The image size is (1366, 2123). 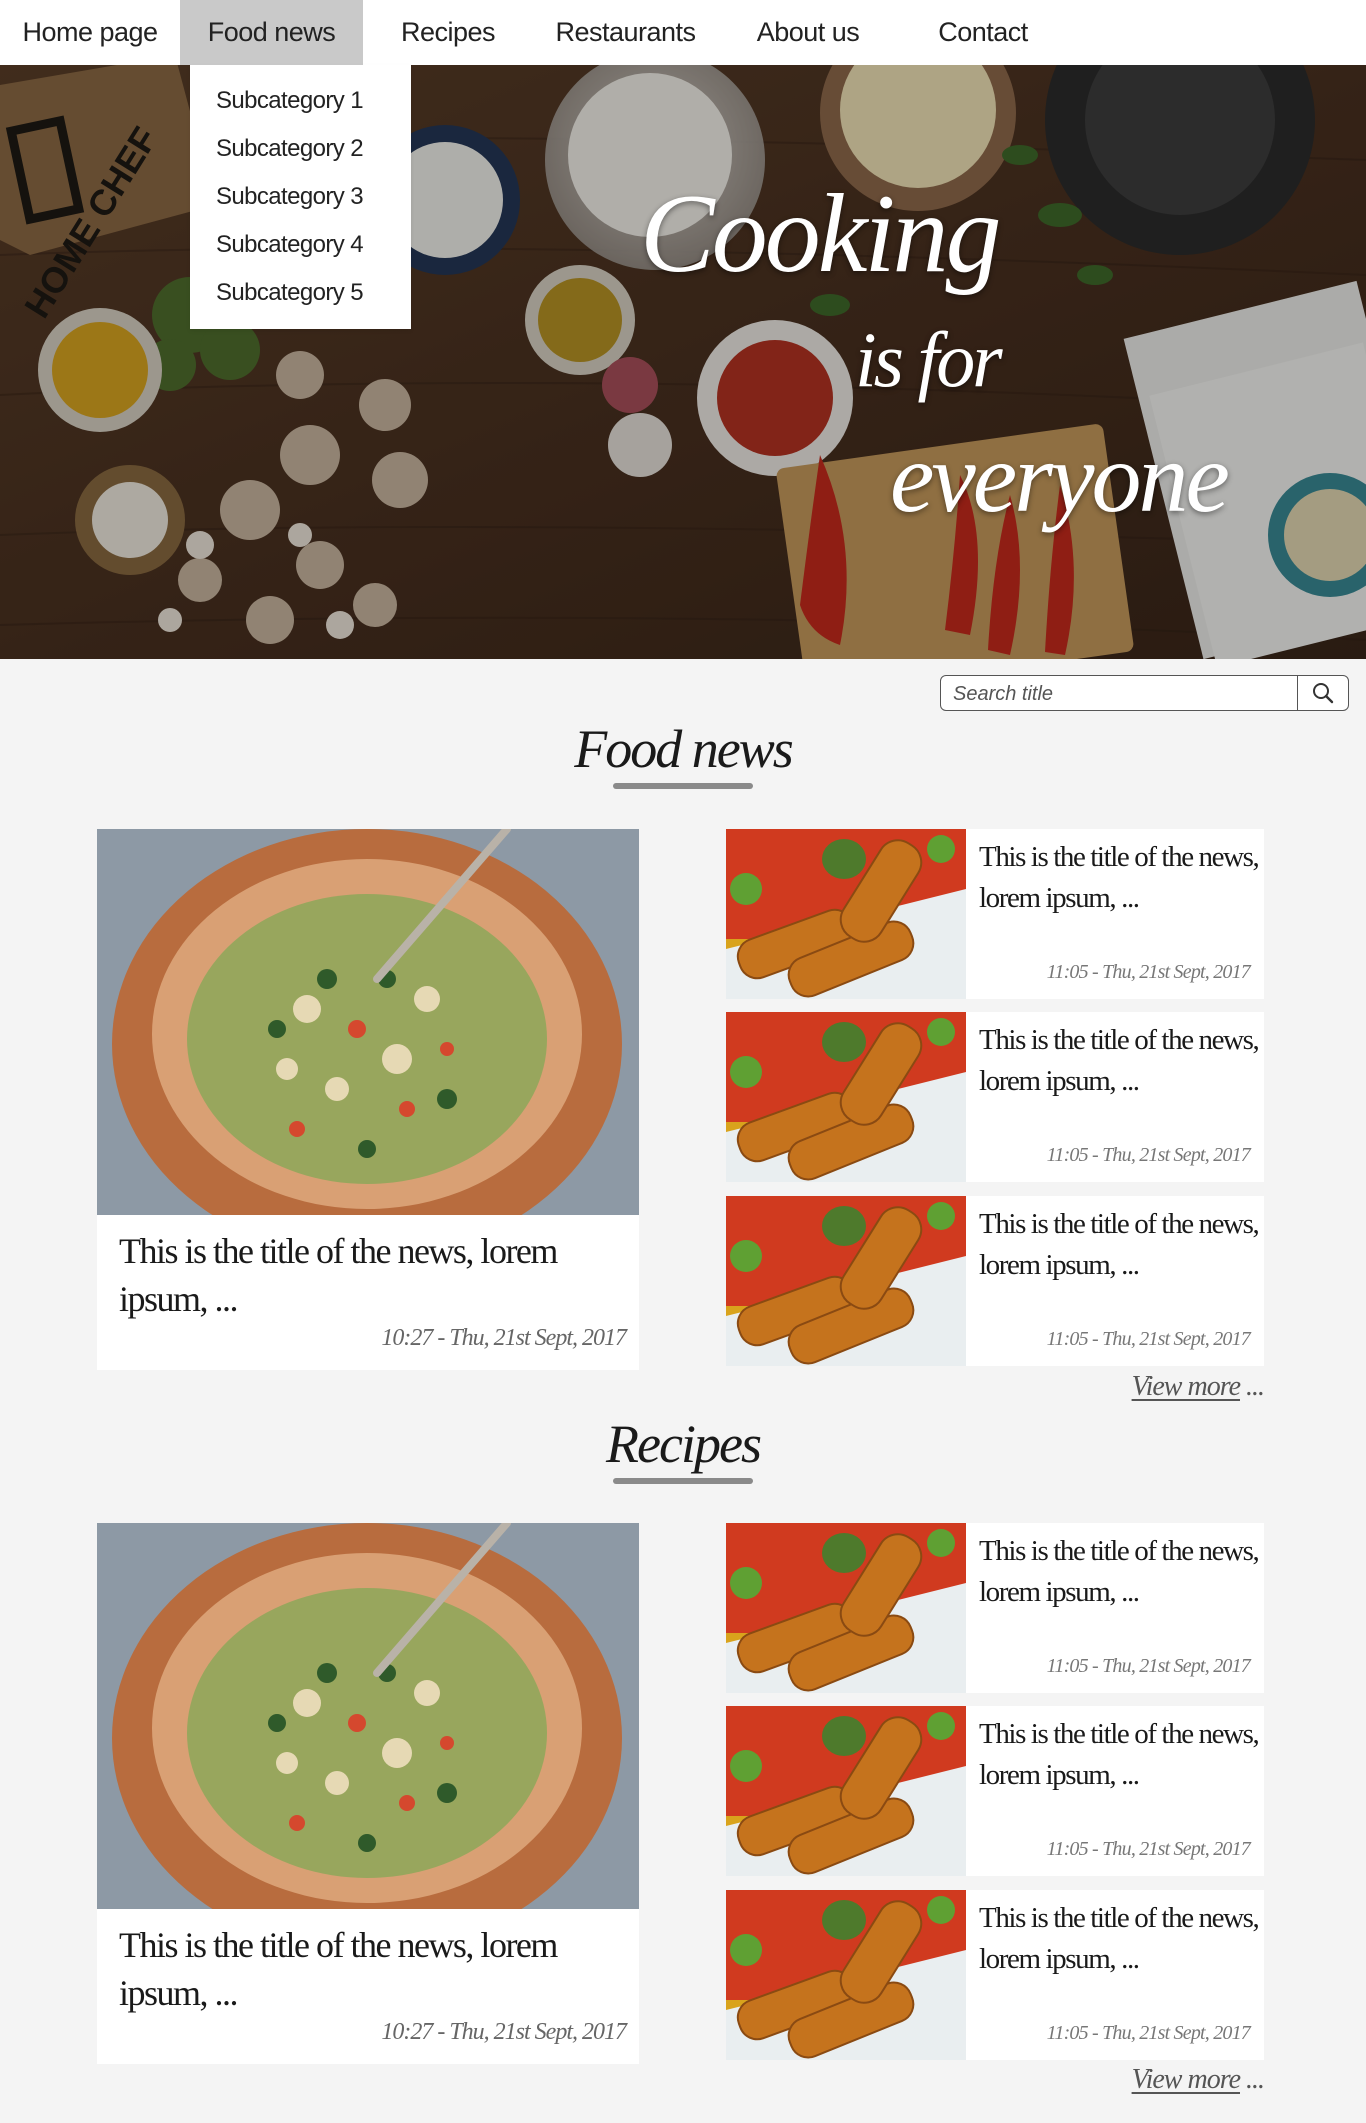 I want to click on nav-food-news: Food news, so click(x=271, y=32).